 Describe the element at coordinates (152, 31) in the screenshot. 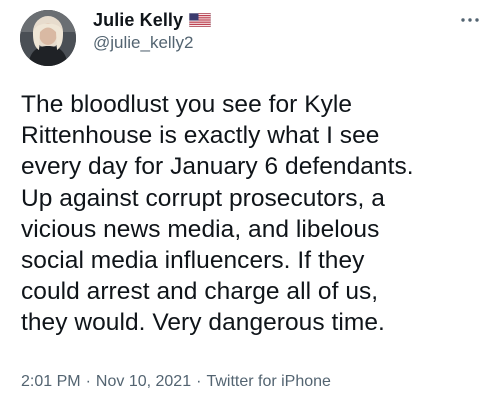

I see `author-names: Julie Kelly @julie_kelly2` at that location.